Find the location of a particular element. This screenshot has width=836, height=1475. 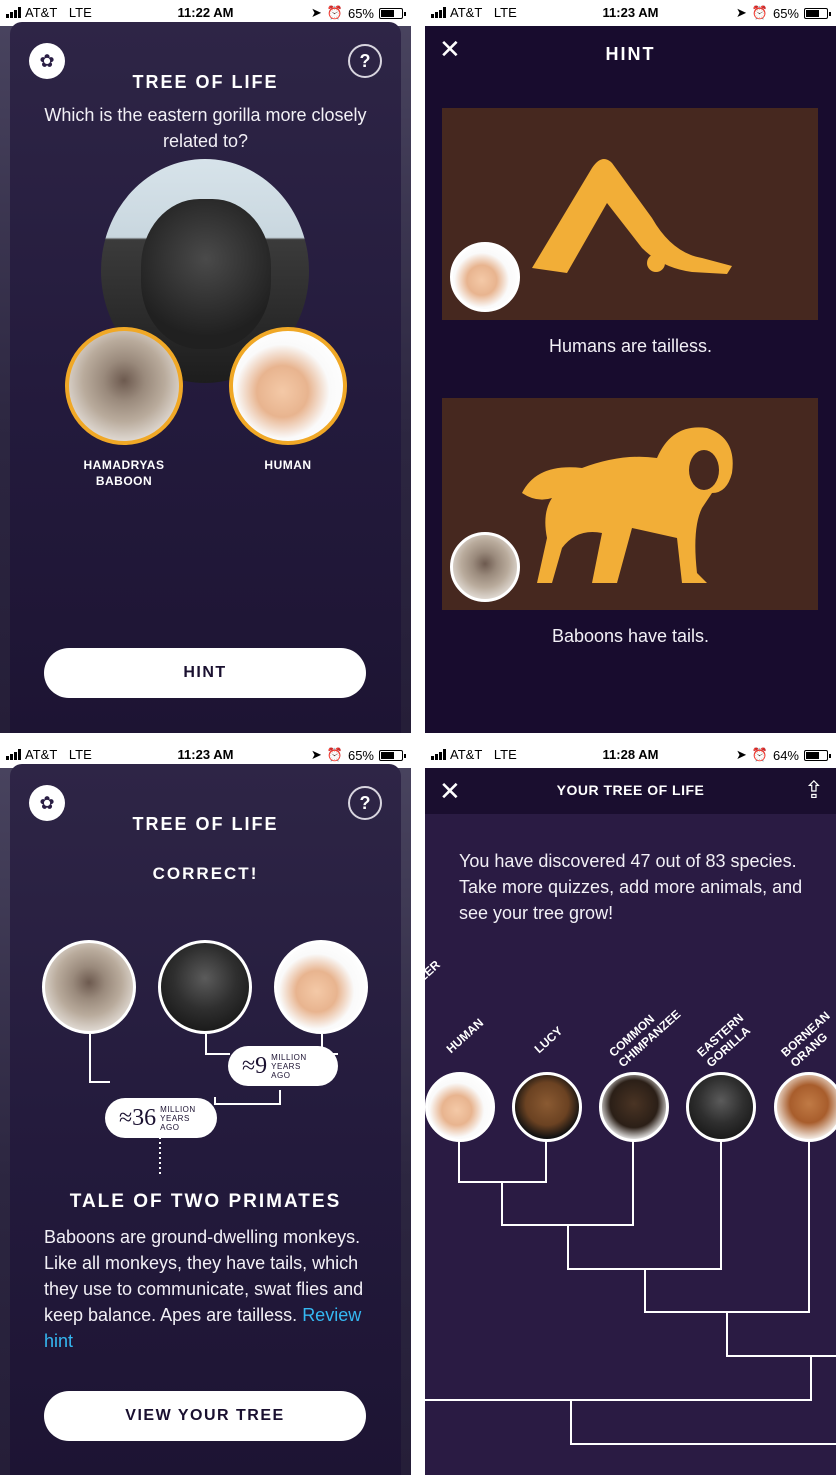

gorilla-photo is located at coordinates (205, 987).